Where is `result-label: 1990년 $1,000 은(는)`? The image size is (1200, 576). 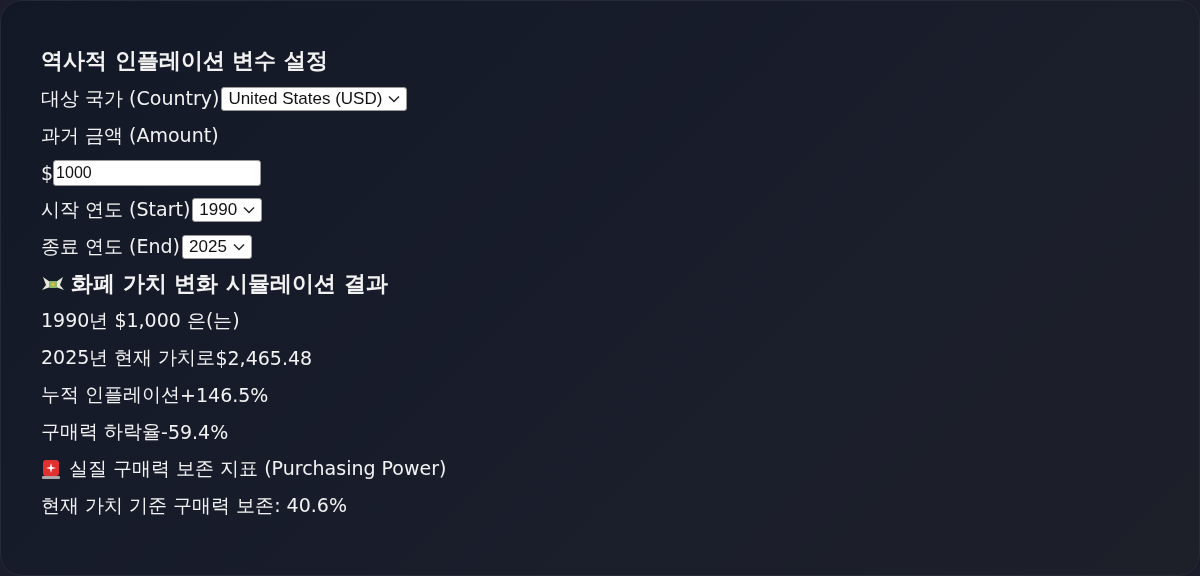
result-label: 1990년 $1,000 은(는) is located at coordinates (140, 320).